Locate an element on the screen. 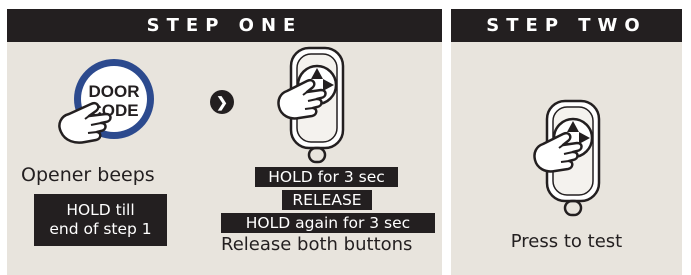 The width and height of the screenshot is (691, 275). release-both-caption: Release both buttons is located at coordinates (317, 244).